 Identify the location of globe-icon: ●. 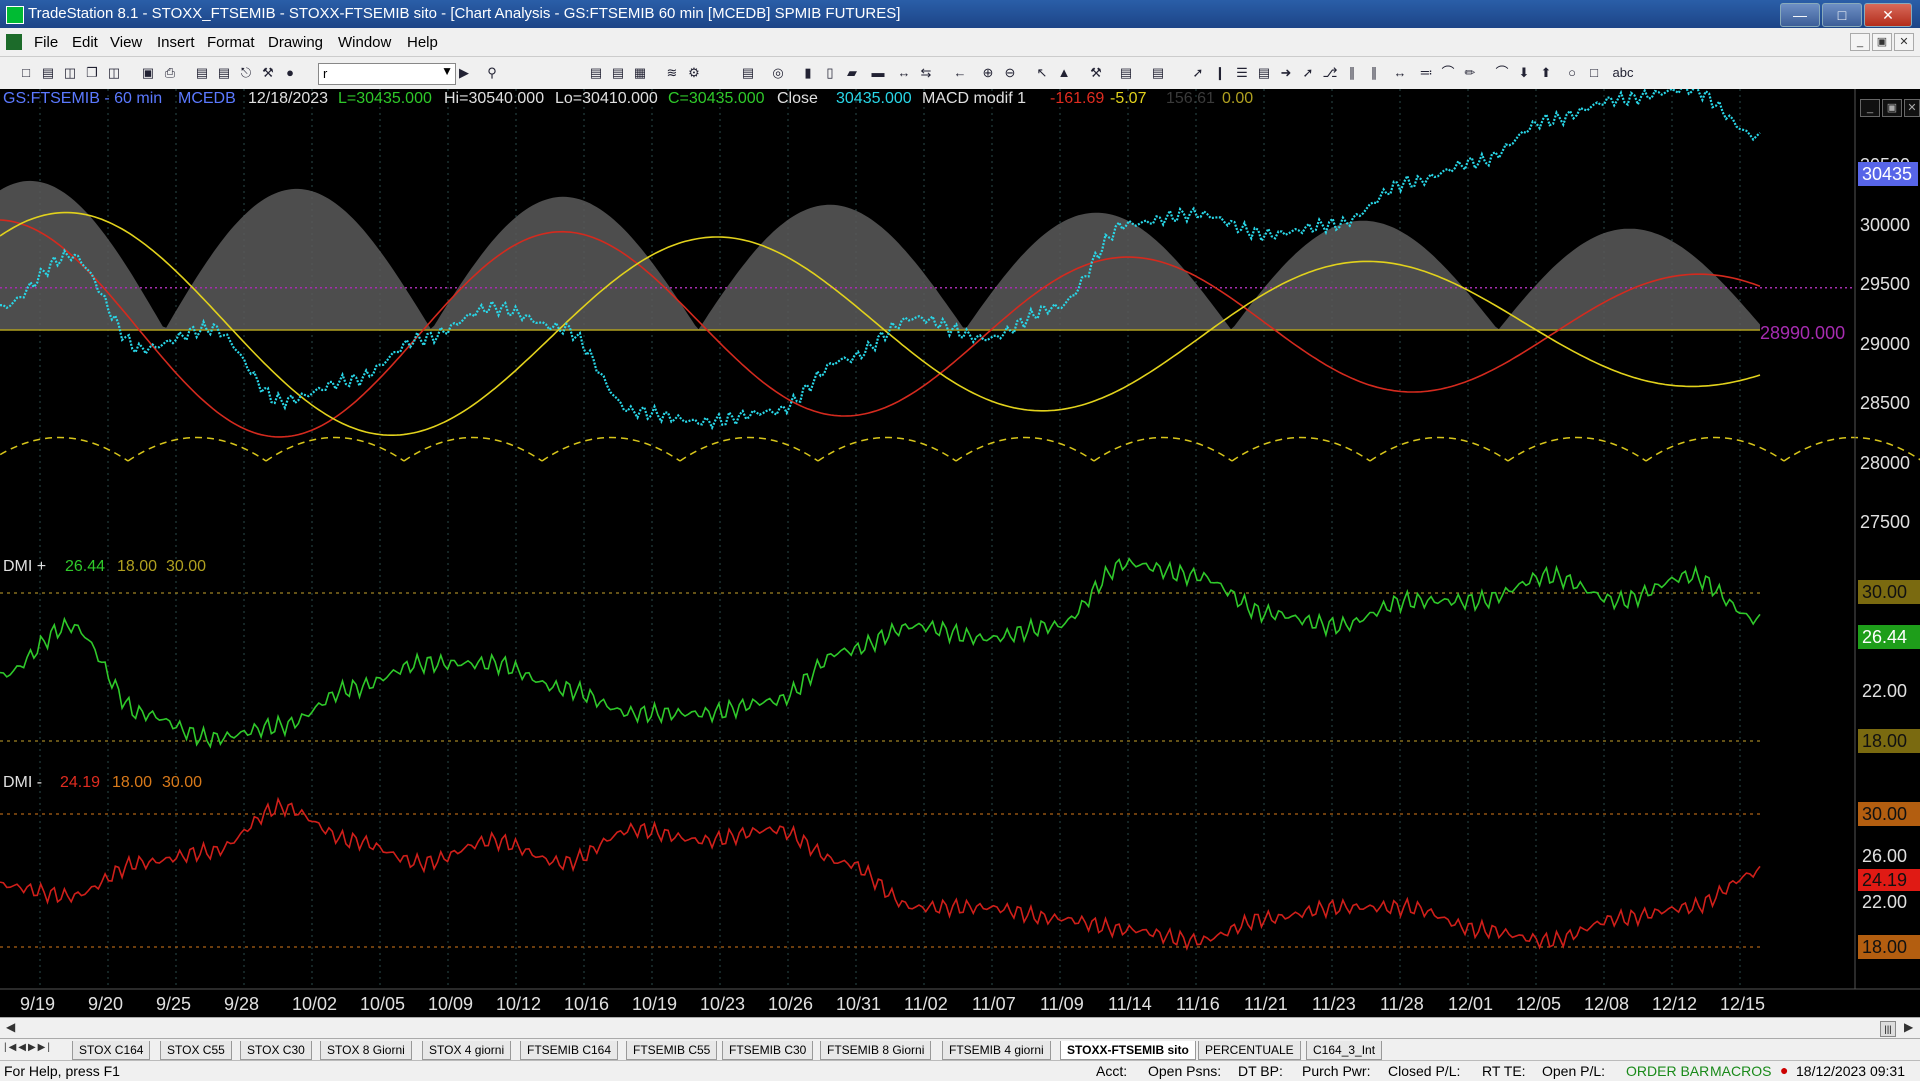
(290, 73).